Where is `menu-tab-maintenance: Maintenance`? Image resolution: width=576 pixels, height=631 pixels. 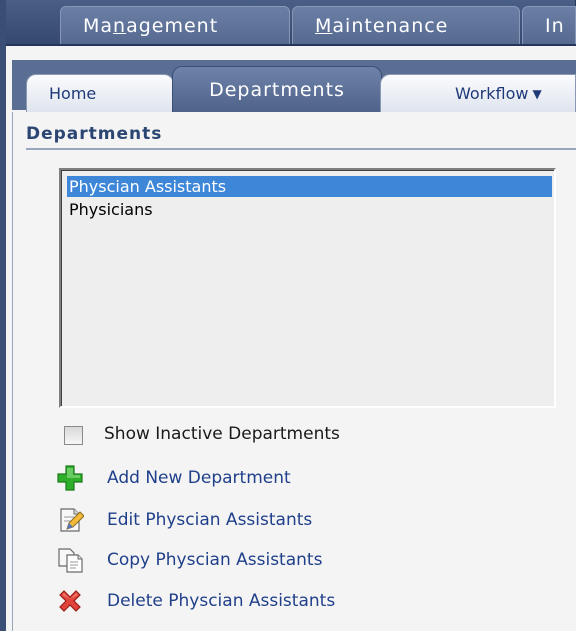
menu-tab-maintenance: Maintenance is located at coordinates (406, 25).